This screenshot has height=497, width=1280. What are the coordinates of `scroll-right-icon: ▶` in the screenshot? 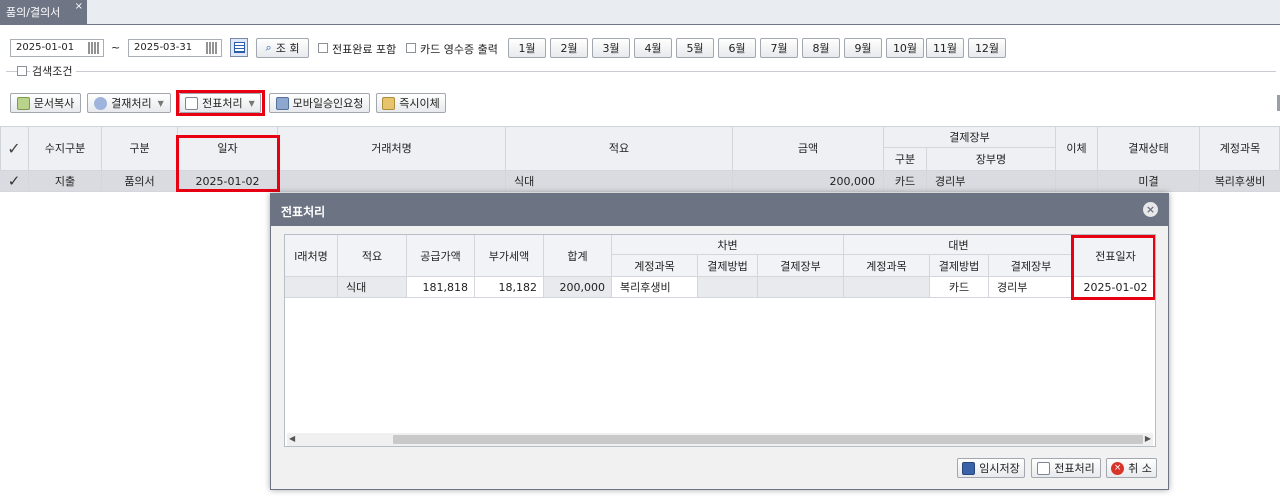 It's located at (1148, 438).